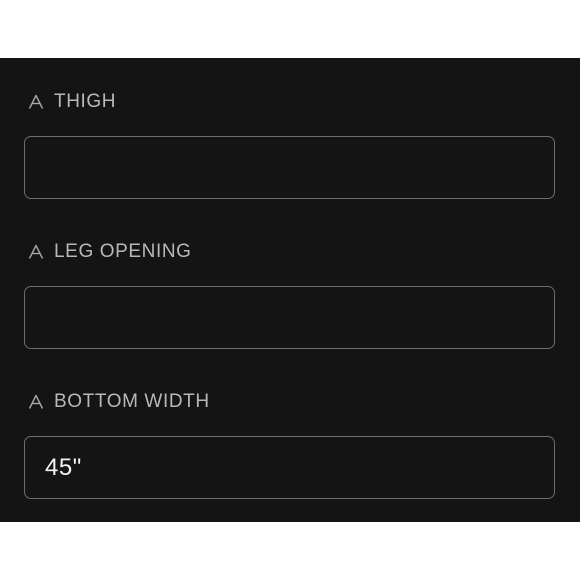 The image size is (580, 580). I want to click on thigh-label-row: THIGH, so click(72, 102).